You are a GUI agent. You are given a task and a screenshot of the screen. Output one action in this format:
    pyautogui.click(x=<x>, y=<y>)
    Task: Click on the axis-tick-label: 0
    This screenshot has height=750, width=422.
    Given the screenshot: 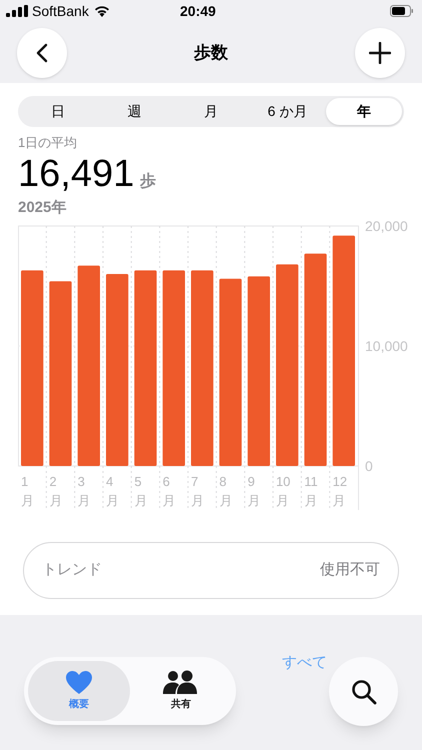 What is the action you would take?
    pyautogui.click(x=369, y=466)
    